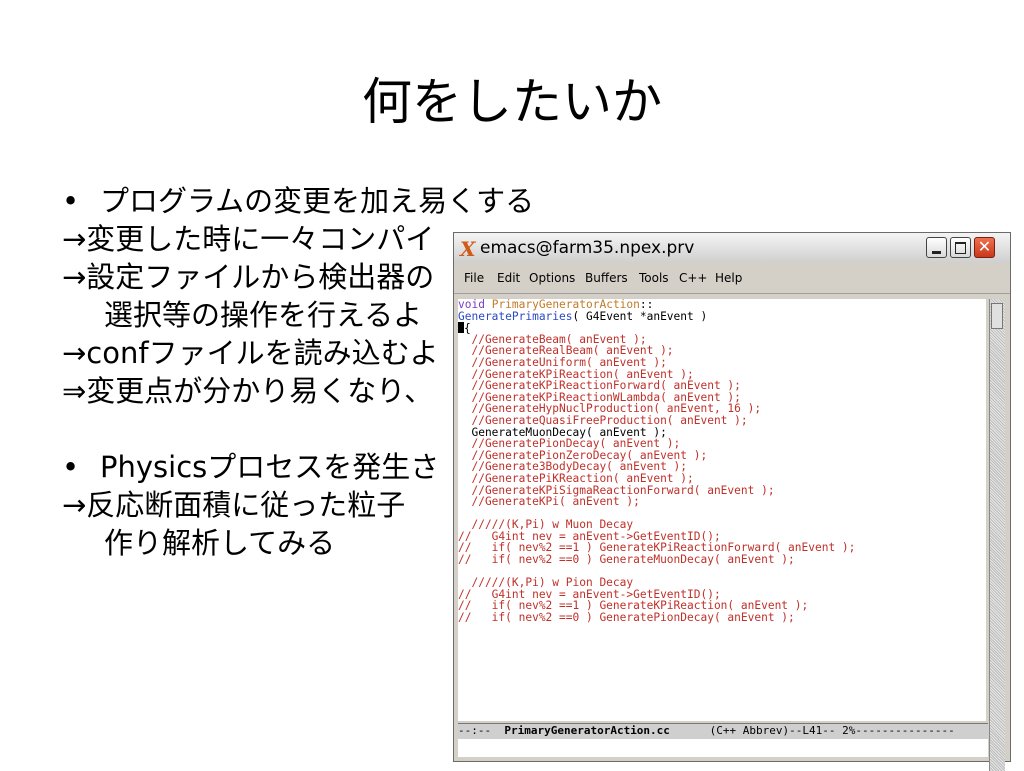 Image resolution: width=1024 pixels, height=771 pixels. What do you see at coordinates (936, 247) in the screenshot?
I see `minimize-button` at bounding box center [936, 247].